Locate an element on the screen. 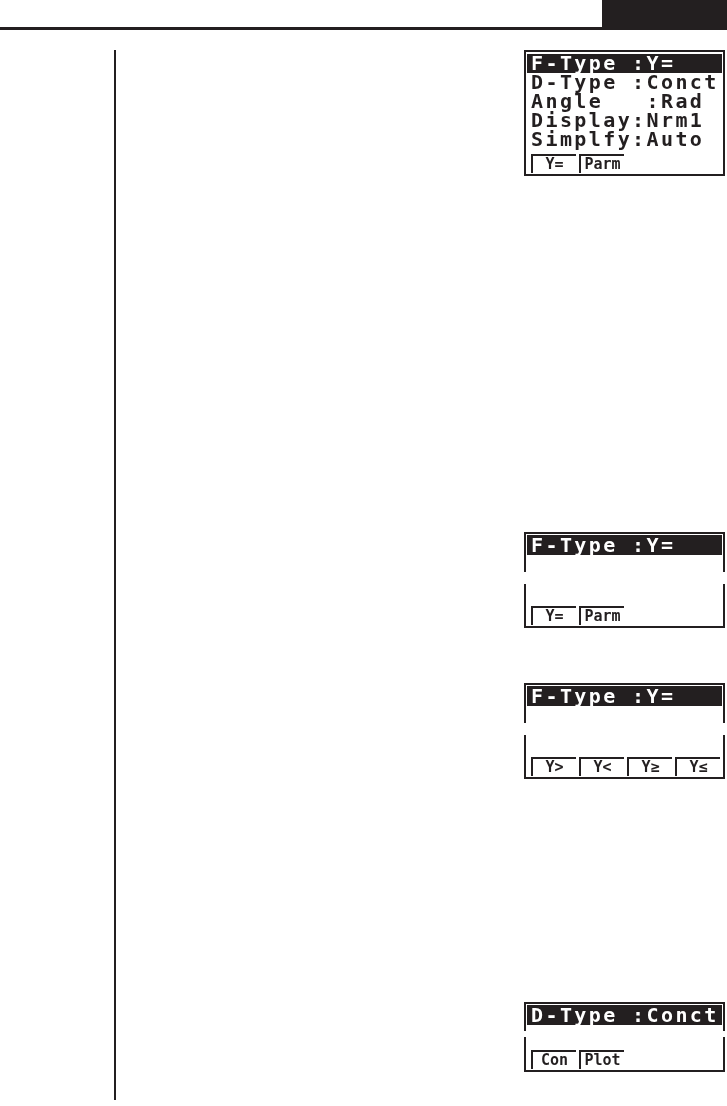  function-key-tab: Y≥ is located at coordinates (649, 766).